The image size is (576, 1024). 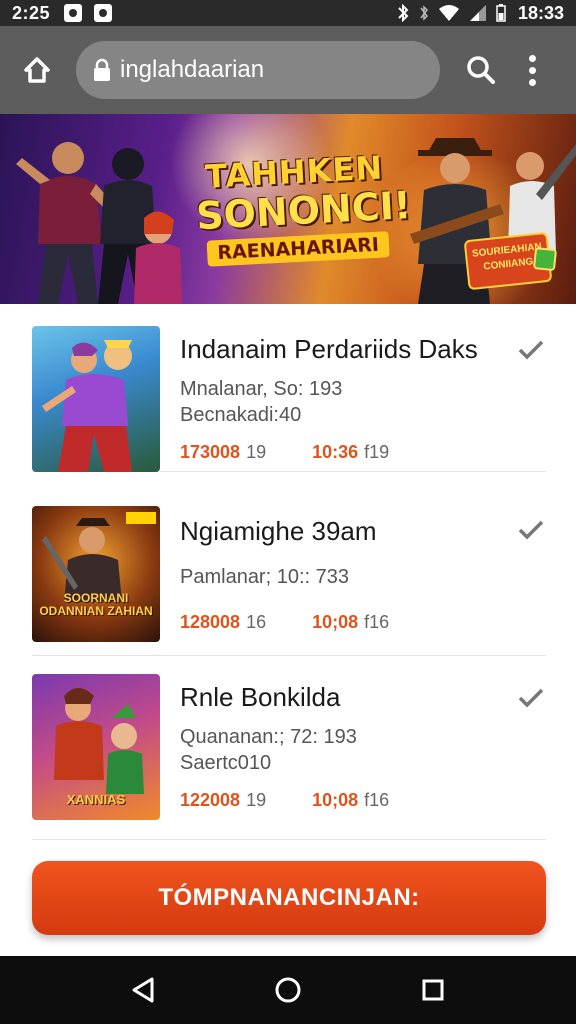 What do you see at coordinates (289, 898) in the screenshot?
I see `cta-button: TÓMPNANANCINJAN:` at bounding box center [289, 898].